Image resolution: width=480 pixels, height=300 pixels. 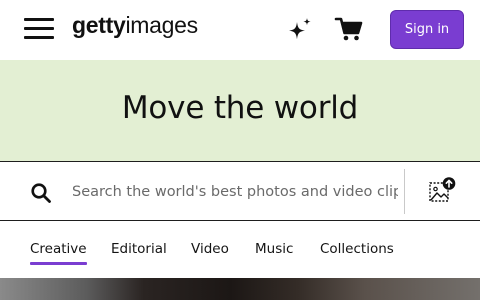 I want to click on tab-music: Music, so click(x=274, y=249).